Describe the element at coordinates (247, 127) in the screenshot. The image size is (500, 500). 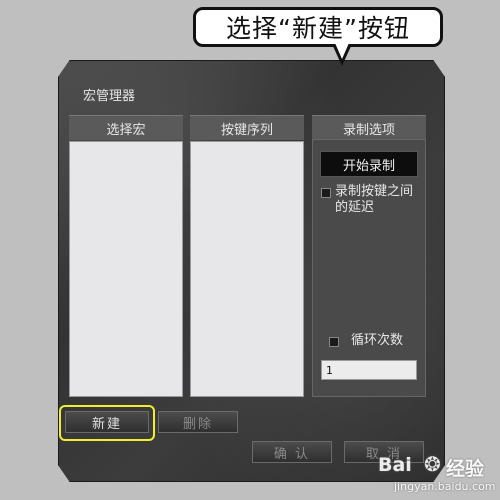
I see `key-sequence-header: 按键序列` at that location.